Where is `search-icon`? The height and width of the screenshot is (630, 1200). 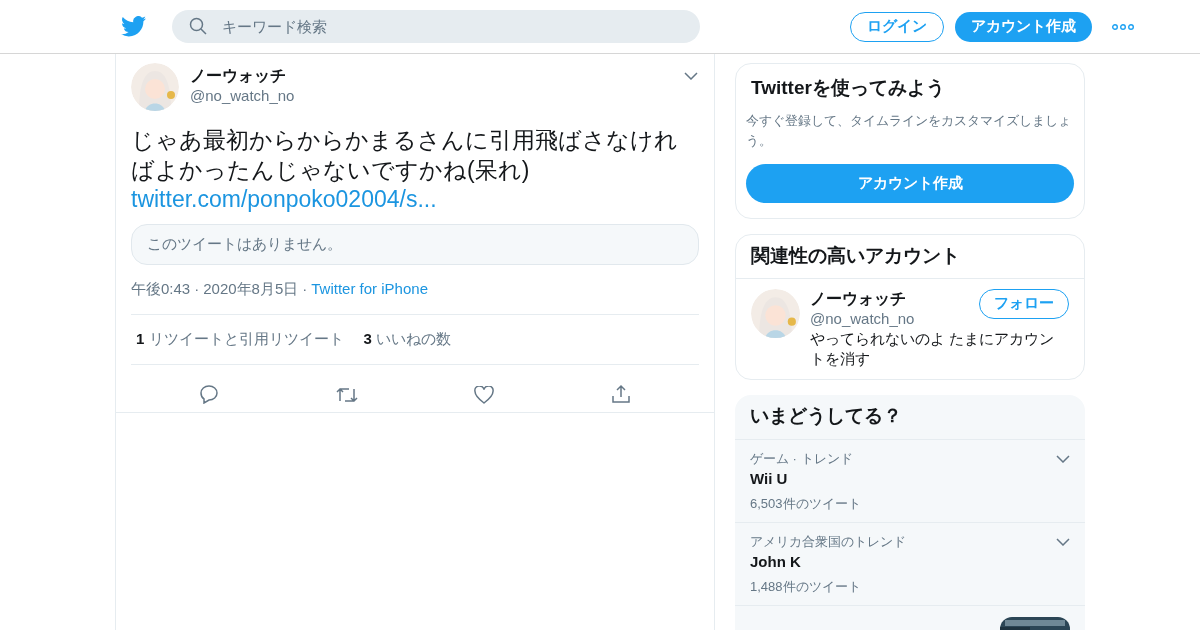 search-icon is located at coordinates (198, 26).